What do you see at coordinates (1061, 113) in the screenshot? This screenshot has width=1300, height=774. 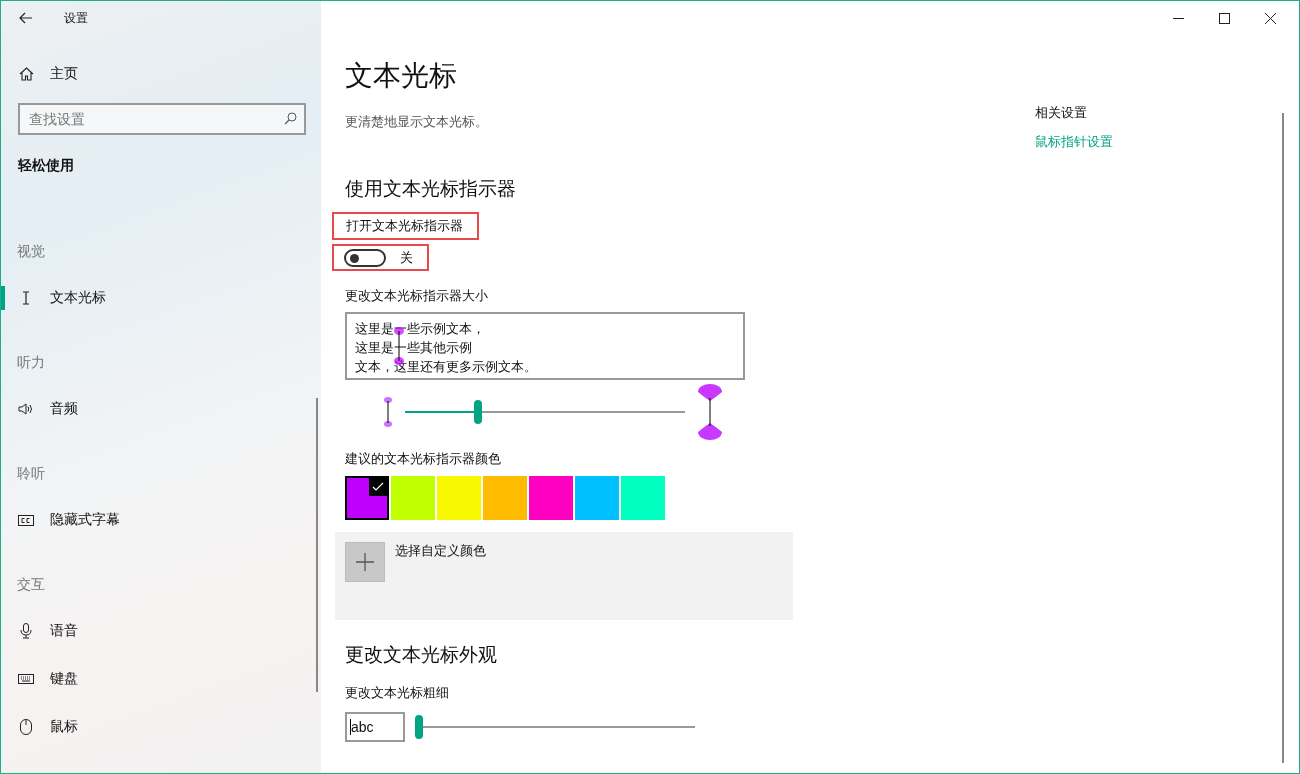 I see `related-heading: 相关设置` at bounding box center [1061, 113].